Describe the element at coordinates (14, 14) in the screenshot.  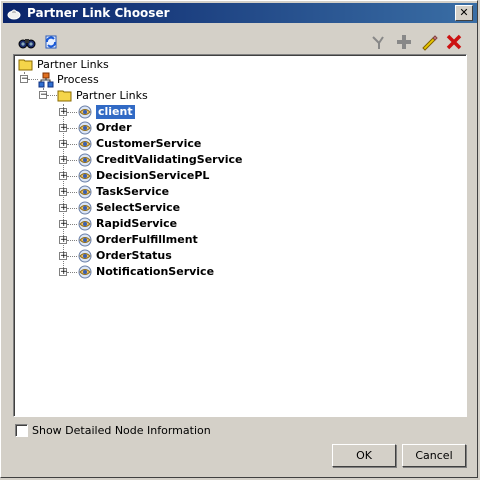
I see `app-icon` at that location.